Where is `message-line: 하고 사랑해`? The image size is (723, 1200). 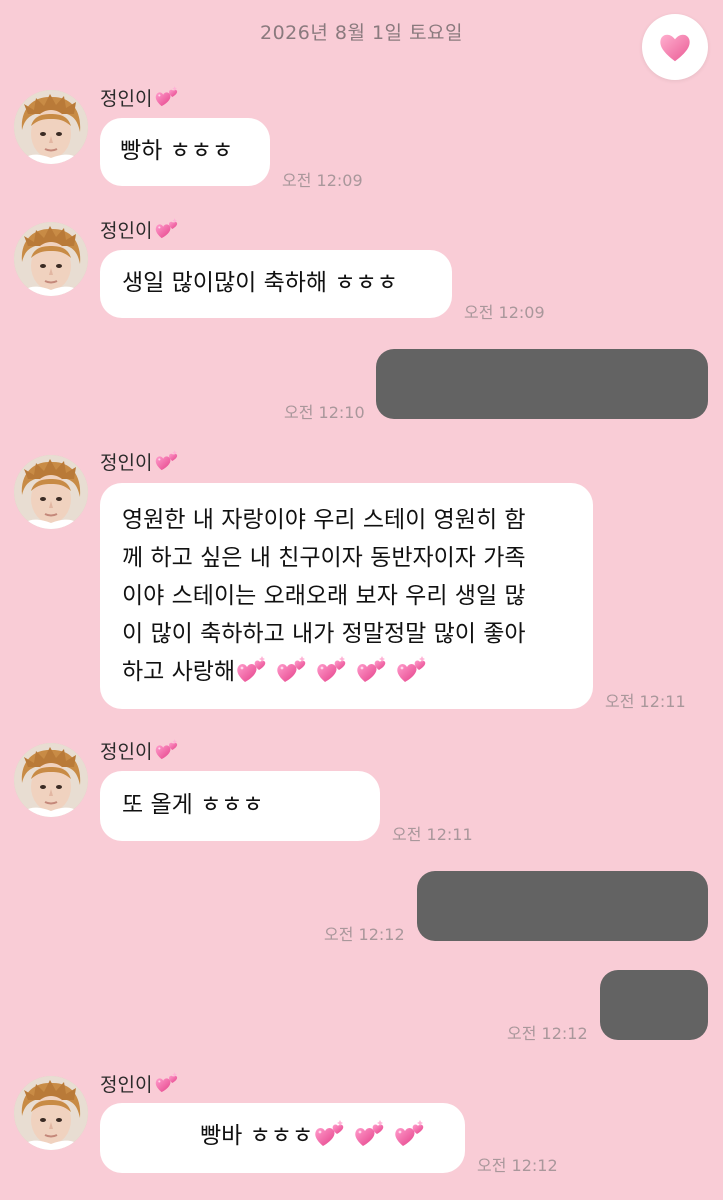
message-line: 하고 사랑해 is located at coordinates (346, 672).